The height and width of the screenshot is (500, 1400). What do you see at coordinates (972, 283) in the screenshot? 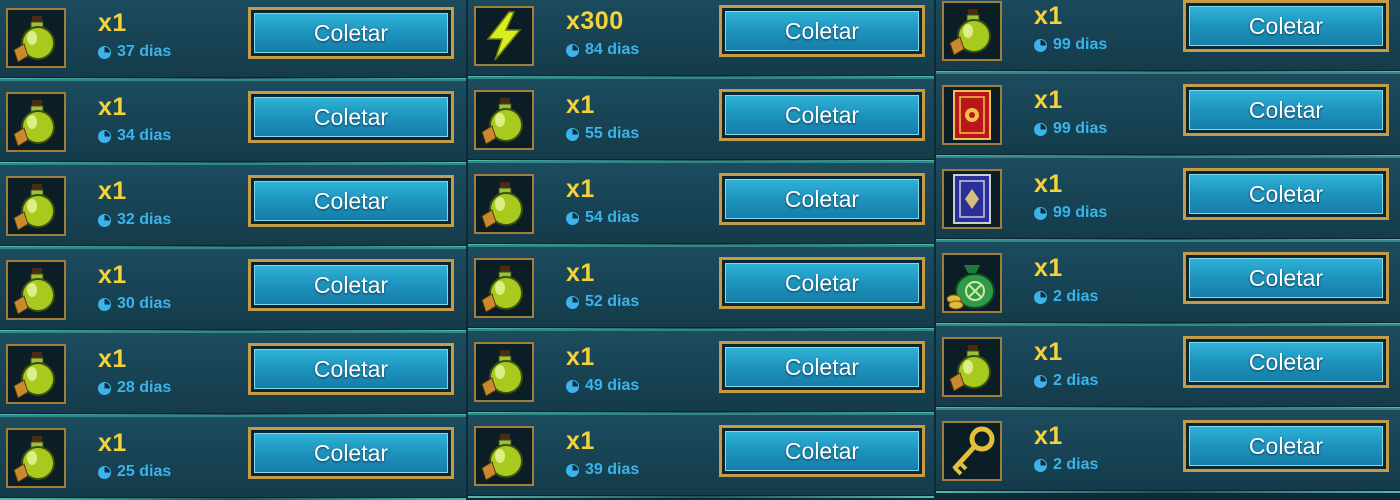
I see `silver-bag-icon` at bounding box center [972, 283].